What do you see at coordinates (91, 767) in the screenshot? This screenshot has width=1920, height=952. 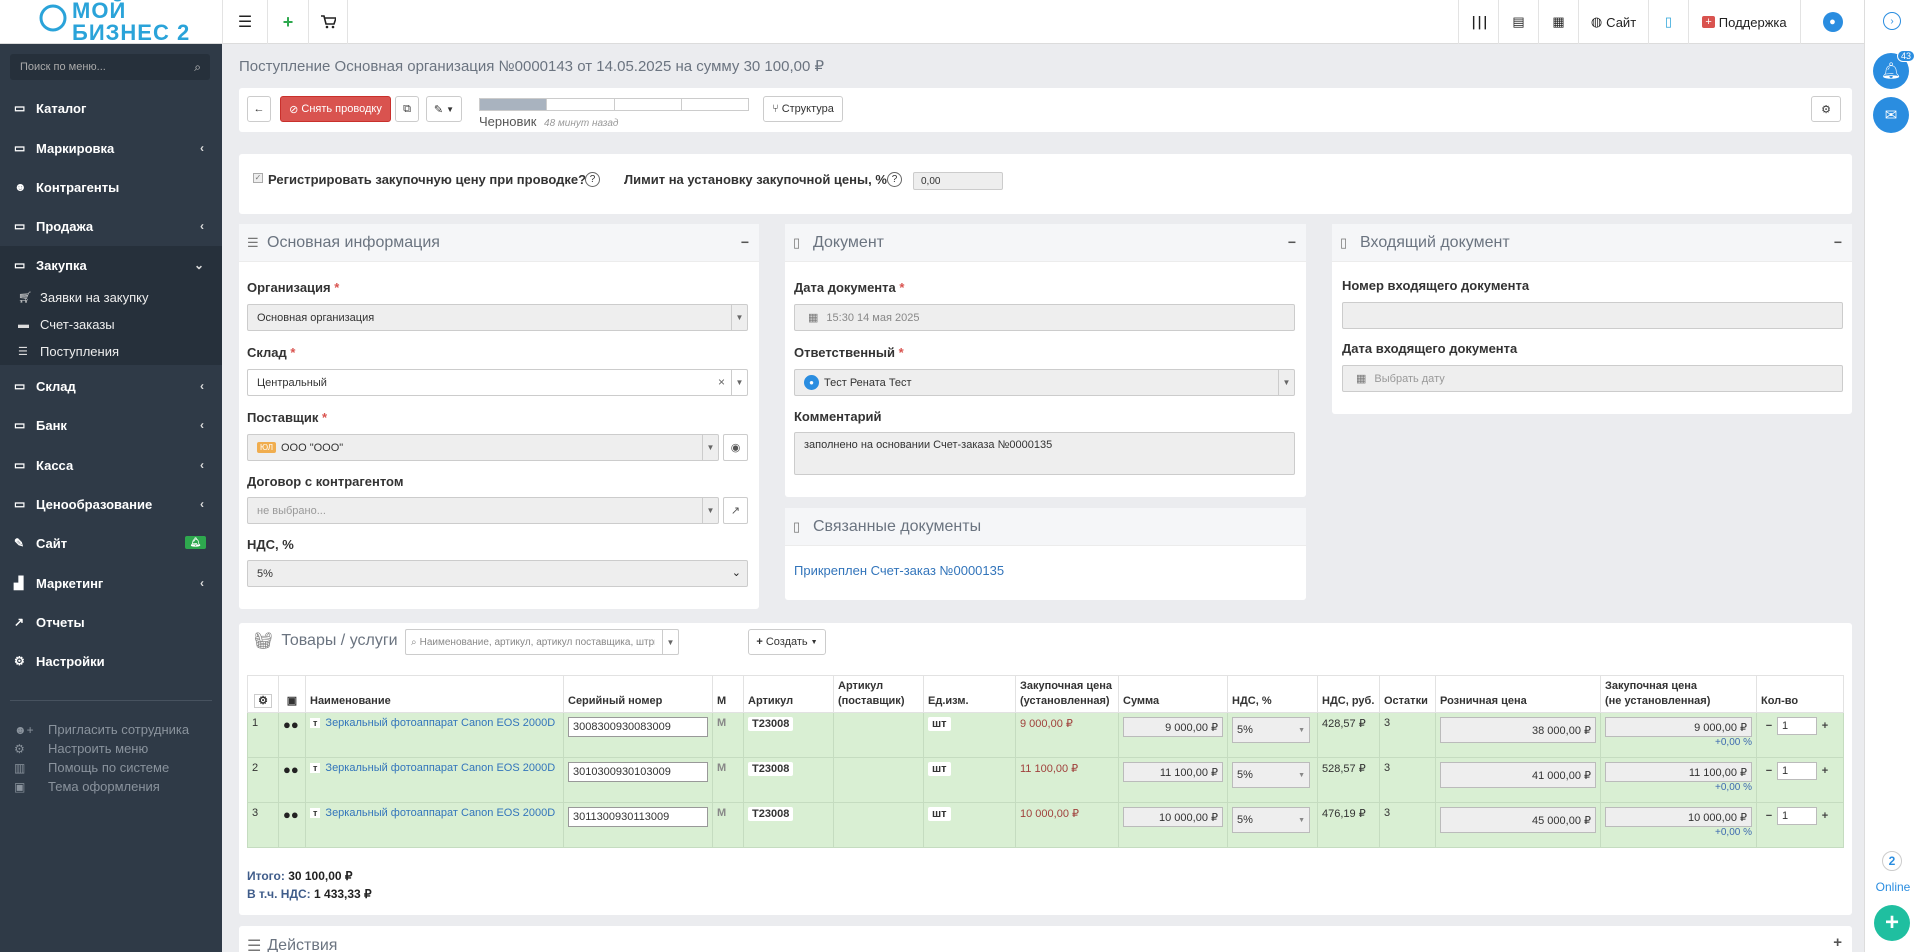 I see `help-link: ▥ Помощь по системе` at bounding box center [91, 767].